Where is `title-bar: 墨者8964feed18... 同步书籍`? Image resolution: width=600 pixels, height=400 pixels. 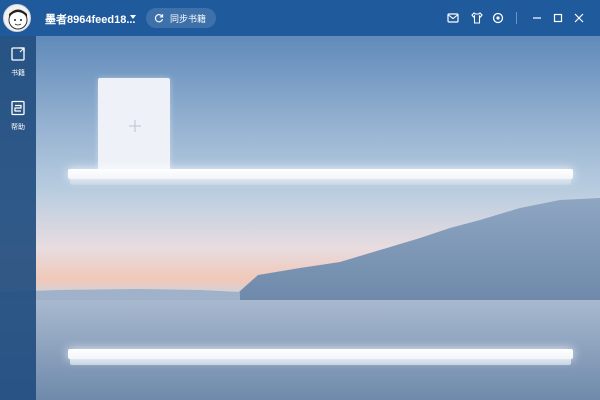
title-bar: 墨者8964feed18... 同步书籍 is located at coordinates (300, 18).